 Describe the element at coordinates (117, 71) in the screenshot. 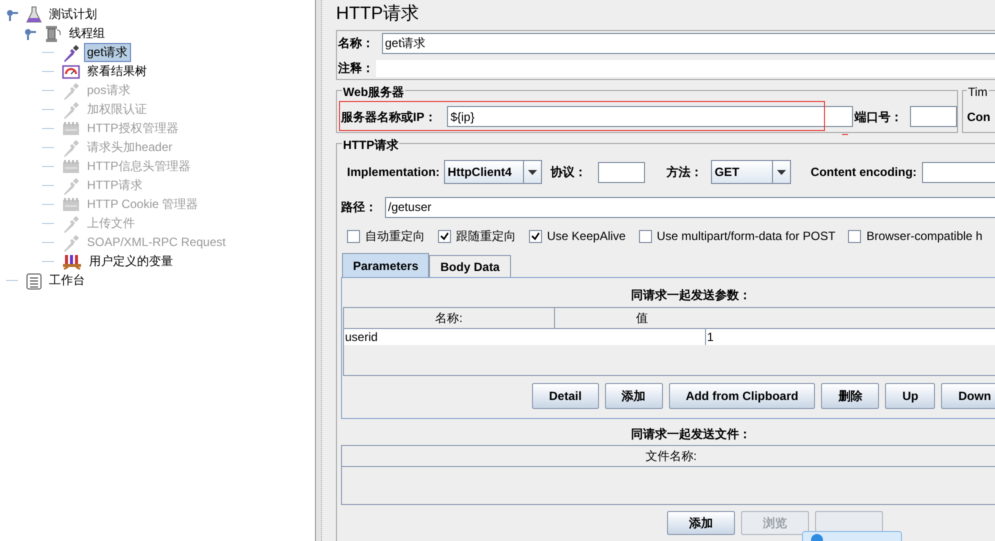

I see `tree-item: 察看结果树` at that location.